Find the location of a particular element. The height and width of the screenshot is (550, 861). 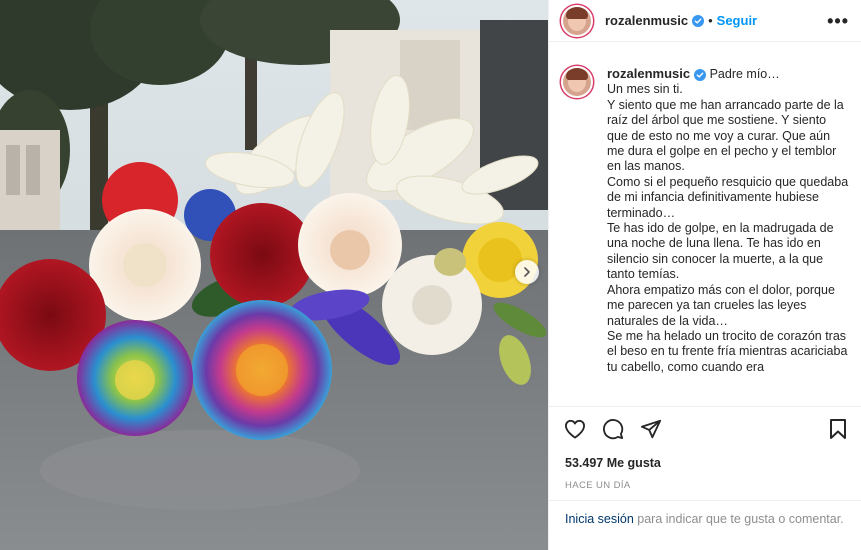

like-button is located at coordinates (575, 429).